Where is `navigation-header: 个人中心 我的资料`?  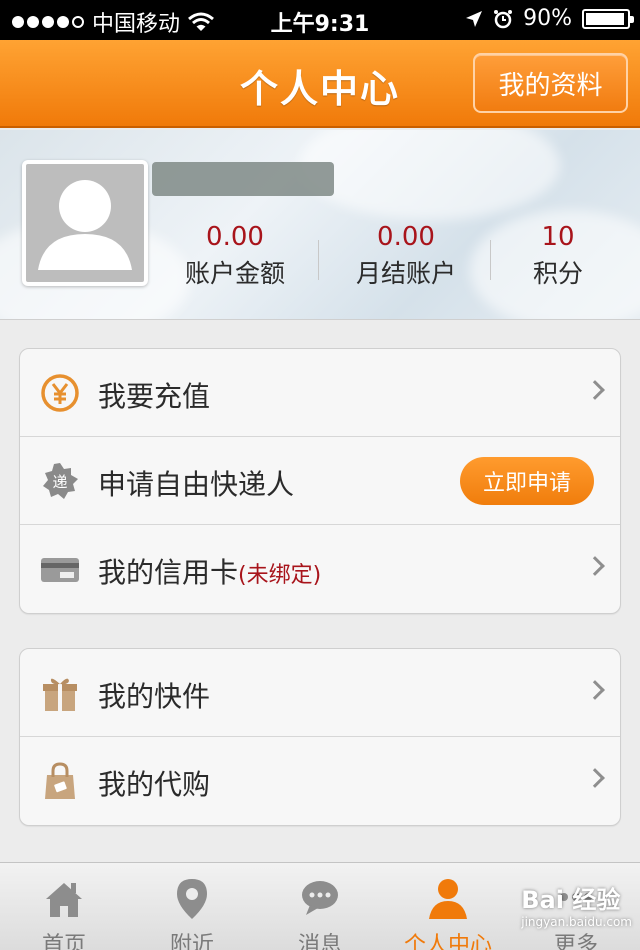 navigation-header: 个人中心 我的资料 is located at coordinates (320, 84).